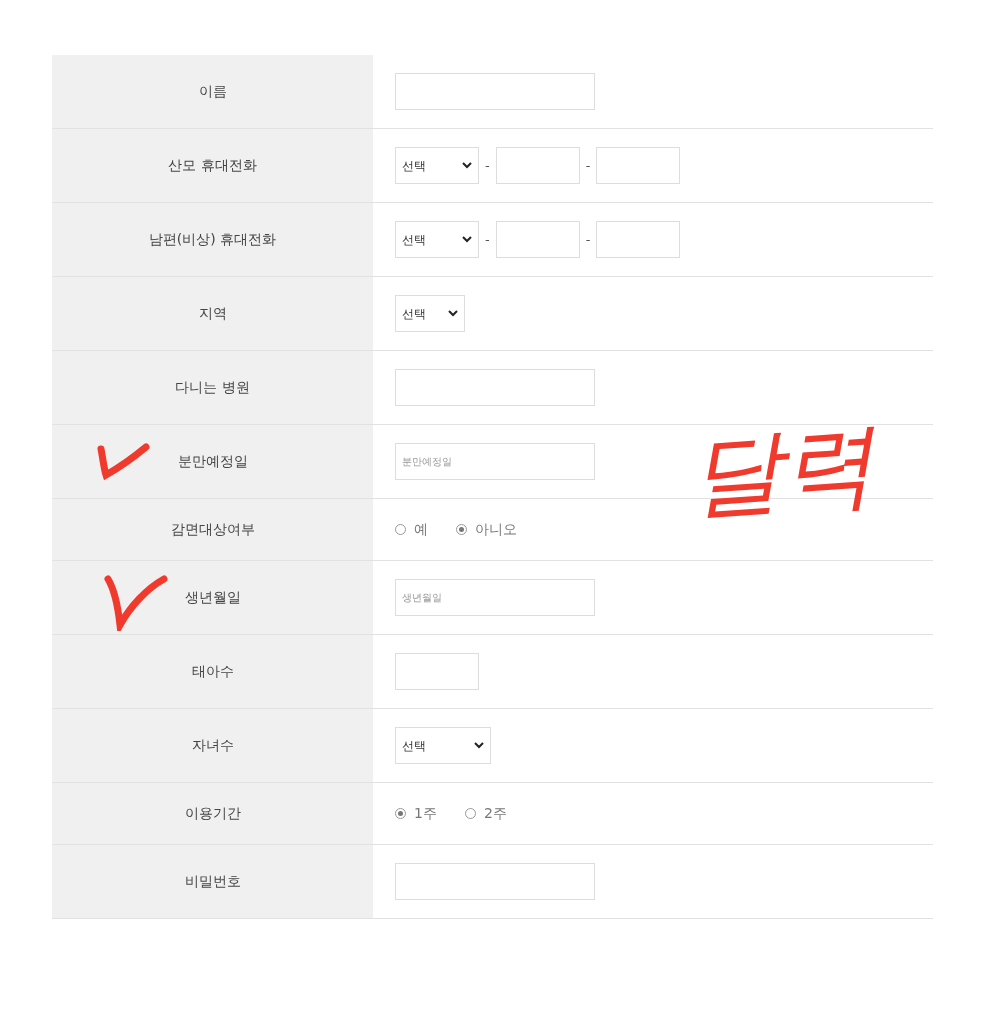  Describe the element at coordinates (416, 813) in the screenshot. I see `radio-option: 1주` at that location.